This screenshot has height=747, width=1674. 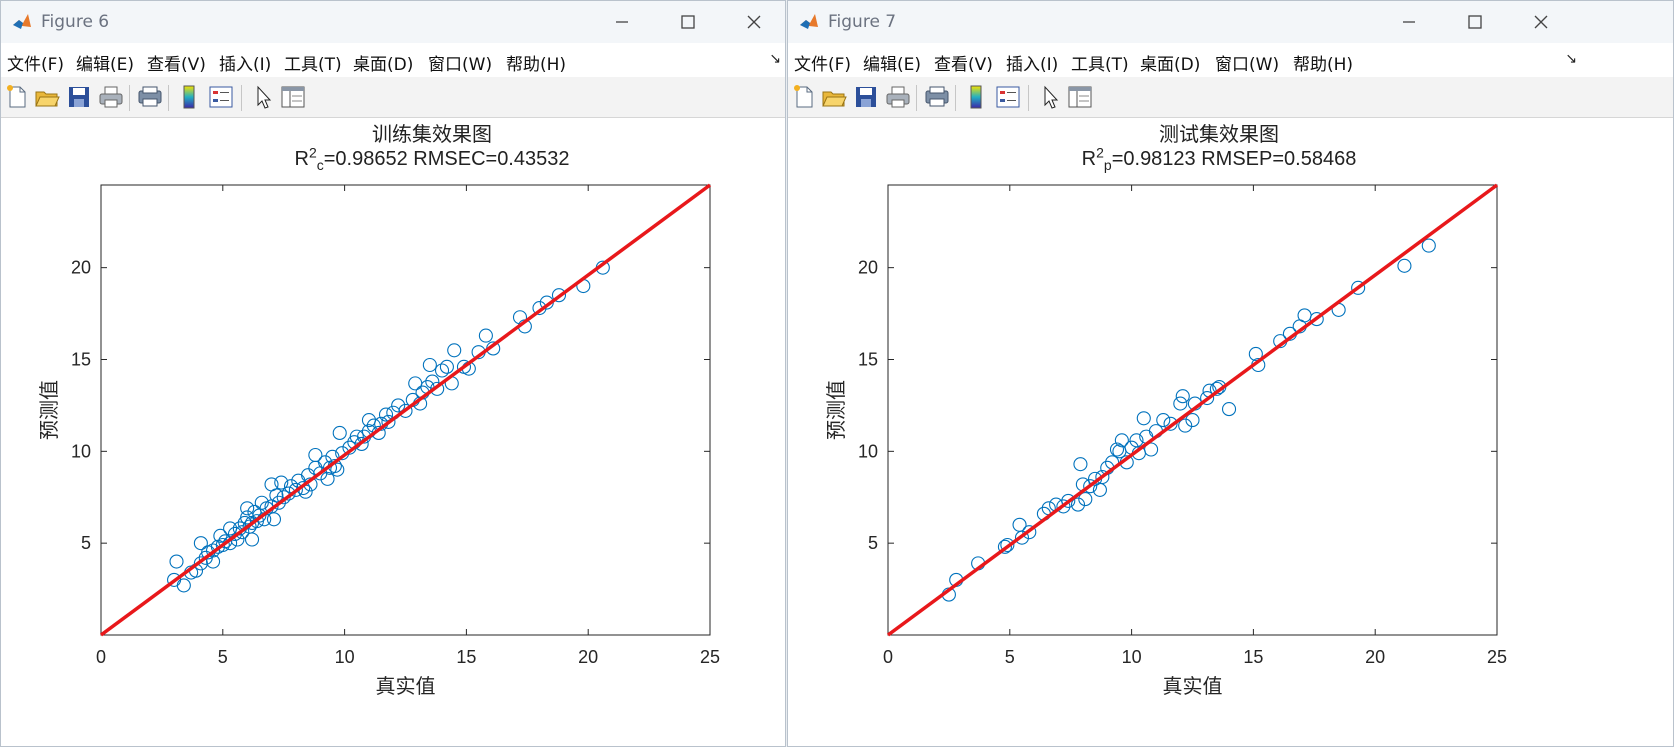 What do you see at coordinates (862, 22) in the screenshot?
I see `window-title: Figure 7` at bounding box center [862, 22].